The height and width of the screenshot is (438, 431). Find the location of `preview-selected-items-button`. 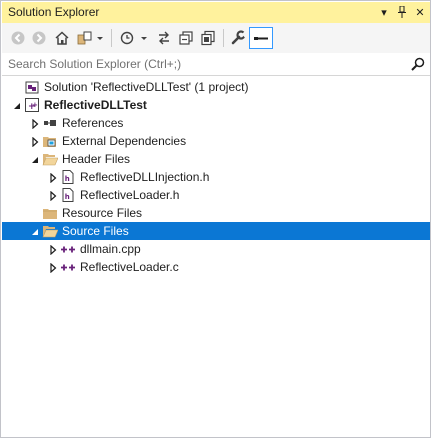

preview-selected-items-button is located at coordinates (261, 38).